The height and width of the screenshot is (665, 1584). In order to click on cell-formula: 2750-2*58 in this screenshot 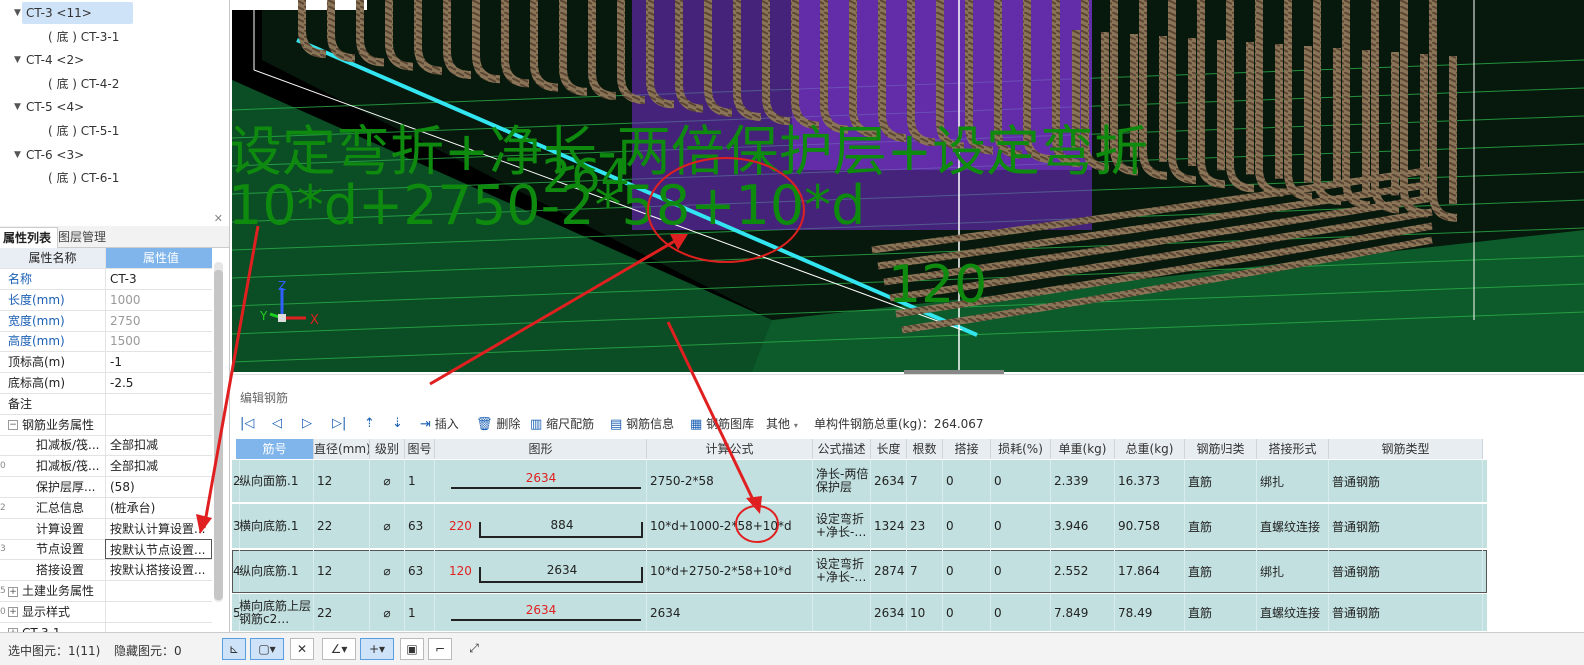, I will do `click(730, 481)`.